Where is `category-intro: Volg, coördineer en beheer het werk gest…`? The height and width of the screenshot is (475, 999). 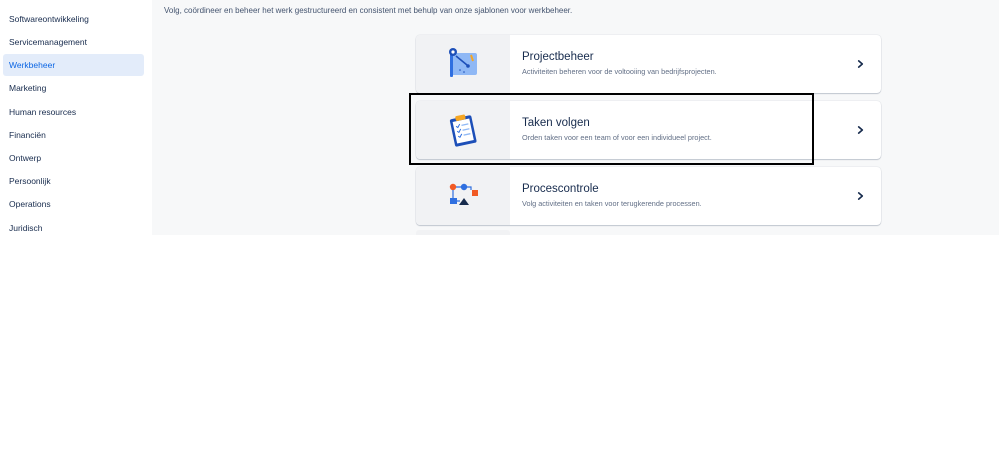
category-intro: Volg, coördineer en beheer het werk gest… is located at coordinates (368, 10).